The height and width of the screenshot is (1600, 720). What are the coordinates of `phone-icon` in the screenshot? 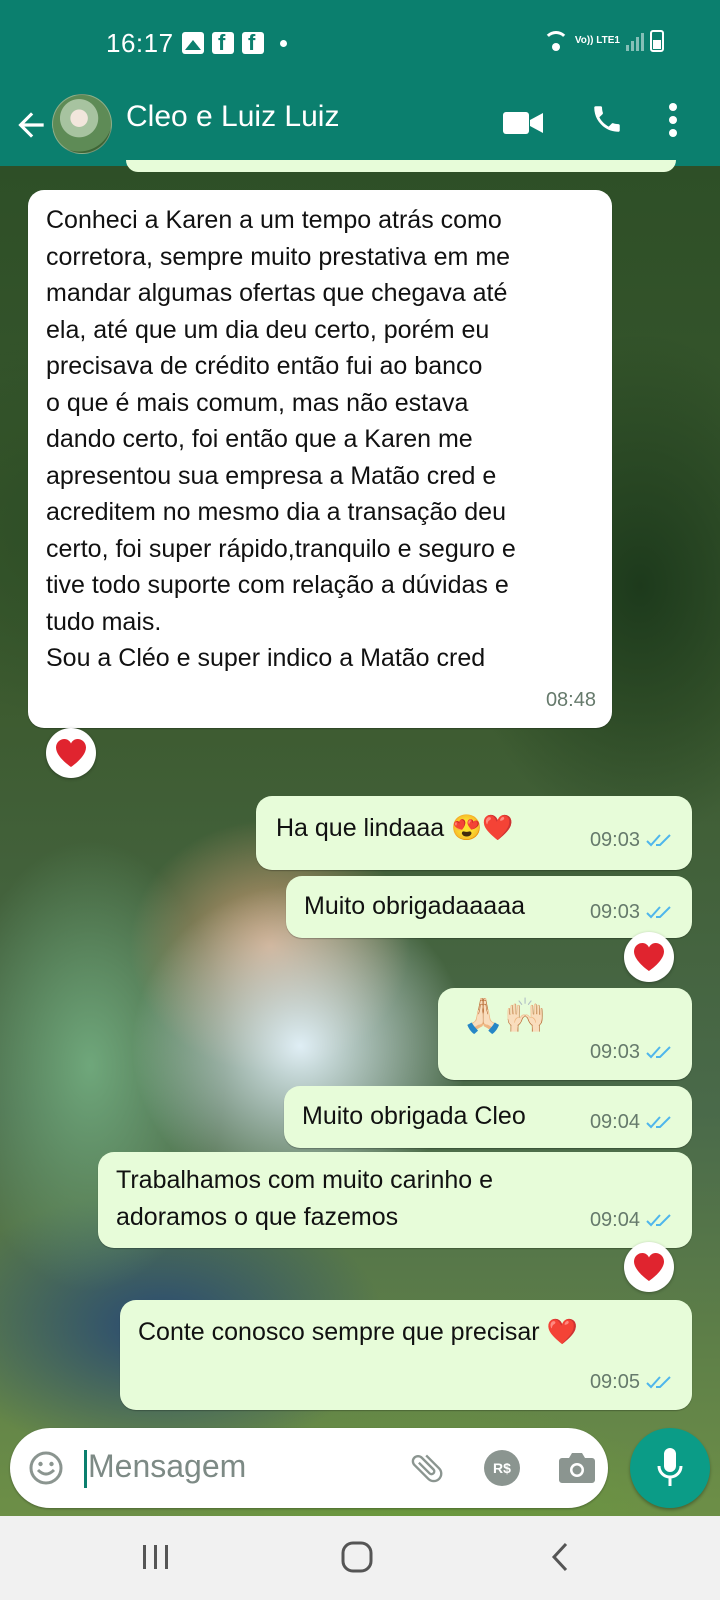 It's located at (607, 119).